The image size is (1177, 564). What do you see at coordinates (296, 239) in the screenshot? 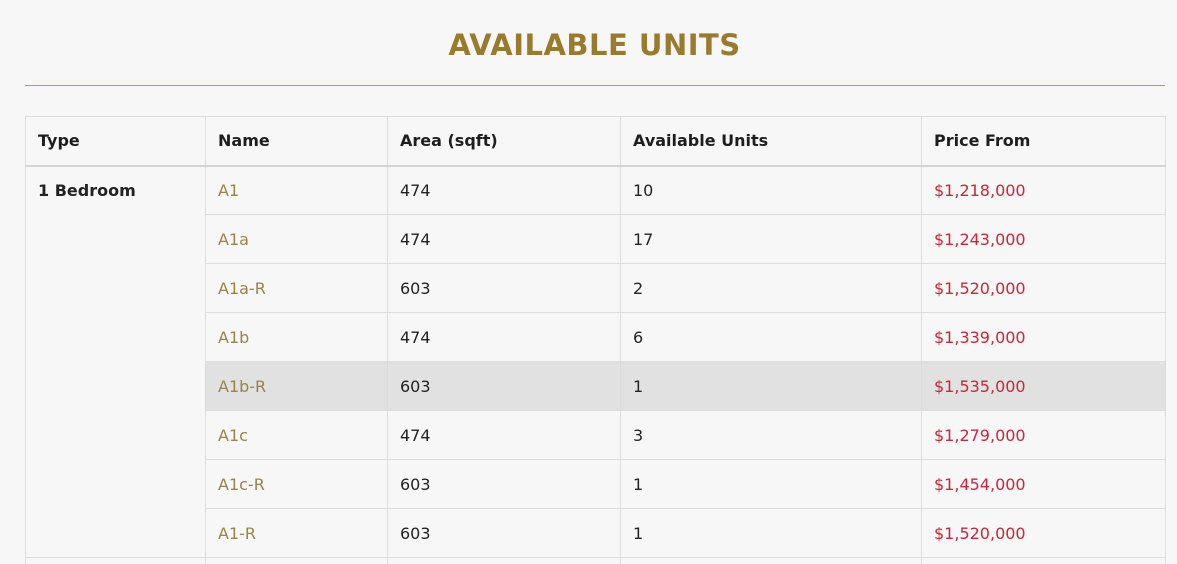
I see `unit-name-link: A1a` at bounding box center [296, 239].